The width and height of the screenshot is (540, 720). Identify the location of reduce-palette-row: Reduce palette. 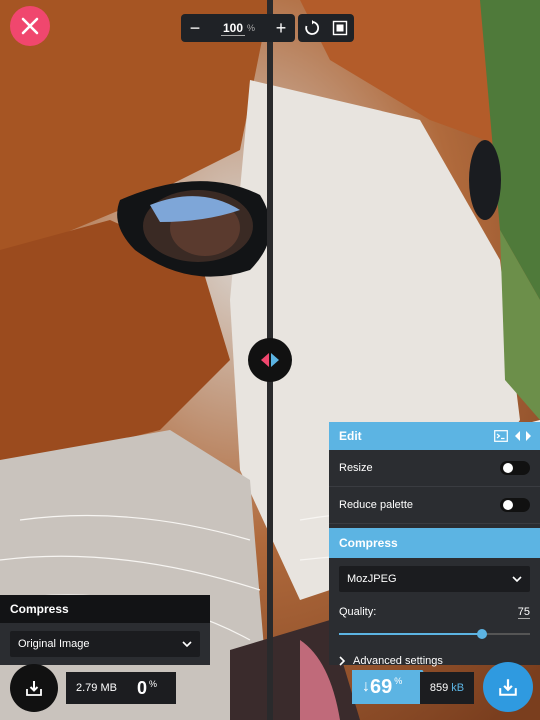
(434, 505).